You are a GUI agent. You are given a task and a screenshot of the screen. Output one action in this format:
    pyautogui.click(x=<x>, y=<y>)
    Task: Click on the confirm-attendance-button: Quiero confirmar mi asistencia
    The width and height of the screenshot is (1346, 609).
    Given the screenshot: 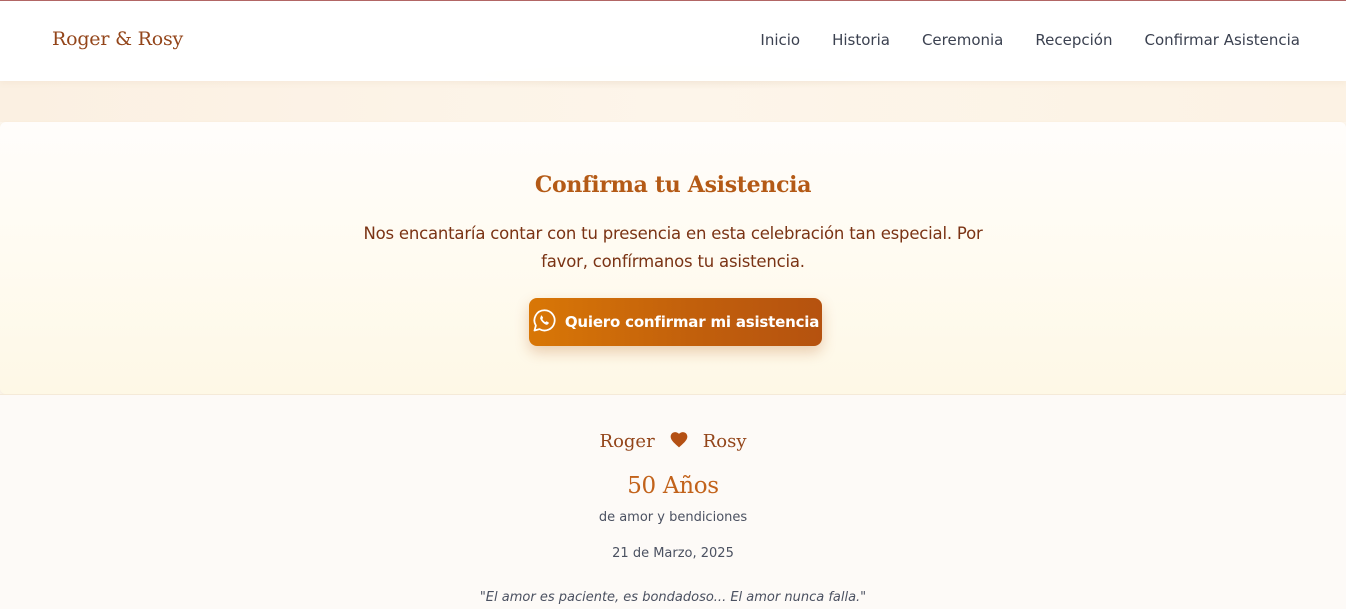 What is the action you would take?
    pyautogui.click(x=675, y=322)
    